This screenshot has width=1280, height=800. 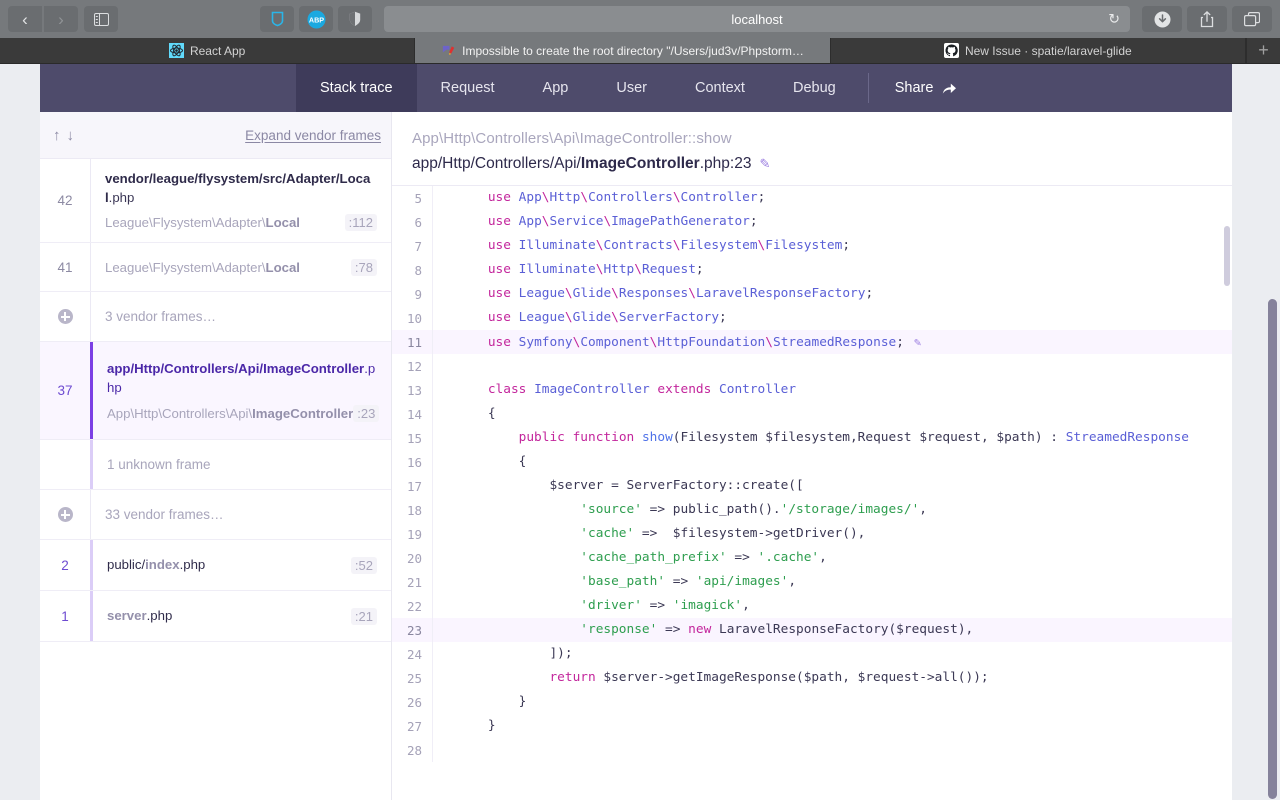 I want to click on share-button, so click(x=1207, y=19).